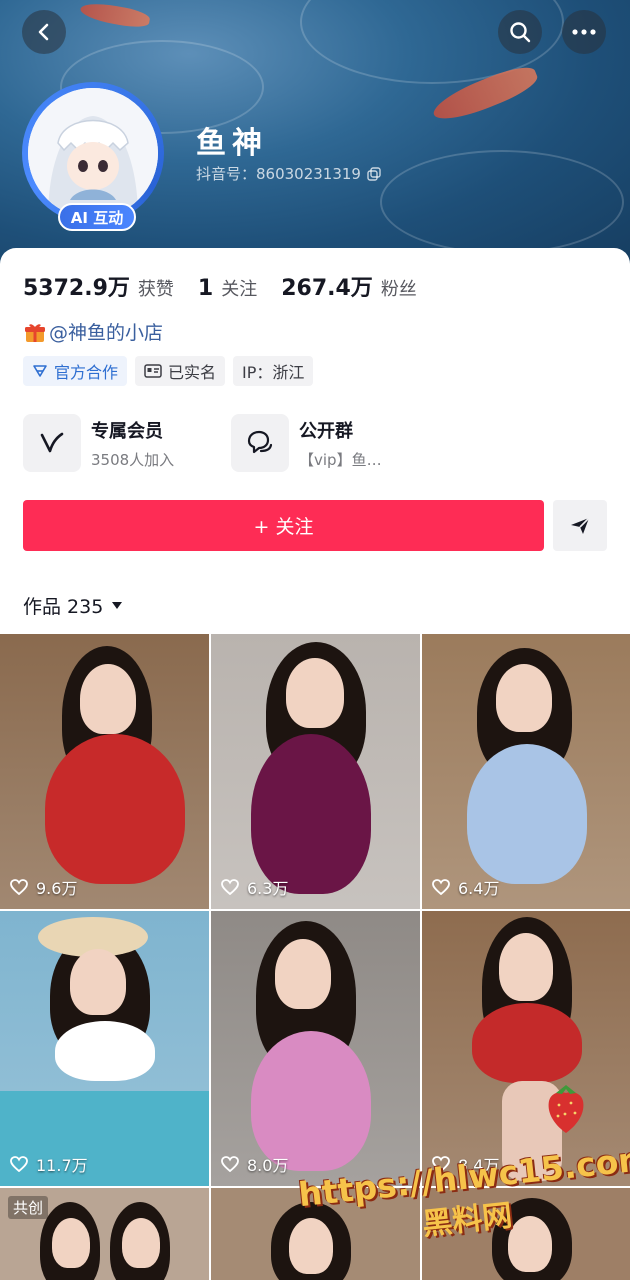 The height and width of the screenshot is (1280, 630). Describe the element at coordinates (326, 431) in the screenshot. I see `group-chat-title: 公开群` at that location.